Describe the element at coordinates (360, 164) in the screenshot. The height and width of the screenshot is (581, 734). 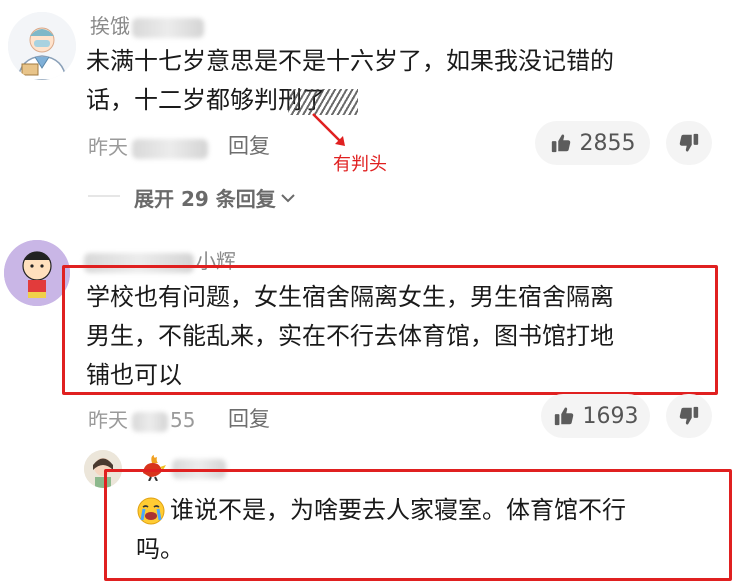
I see `annotation-label: 有判头` at that location.